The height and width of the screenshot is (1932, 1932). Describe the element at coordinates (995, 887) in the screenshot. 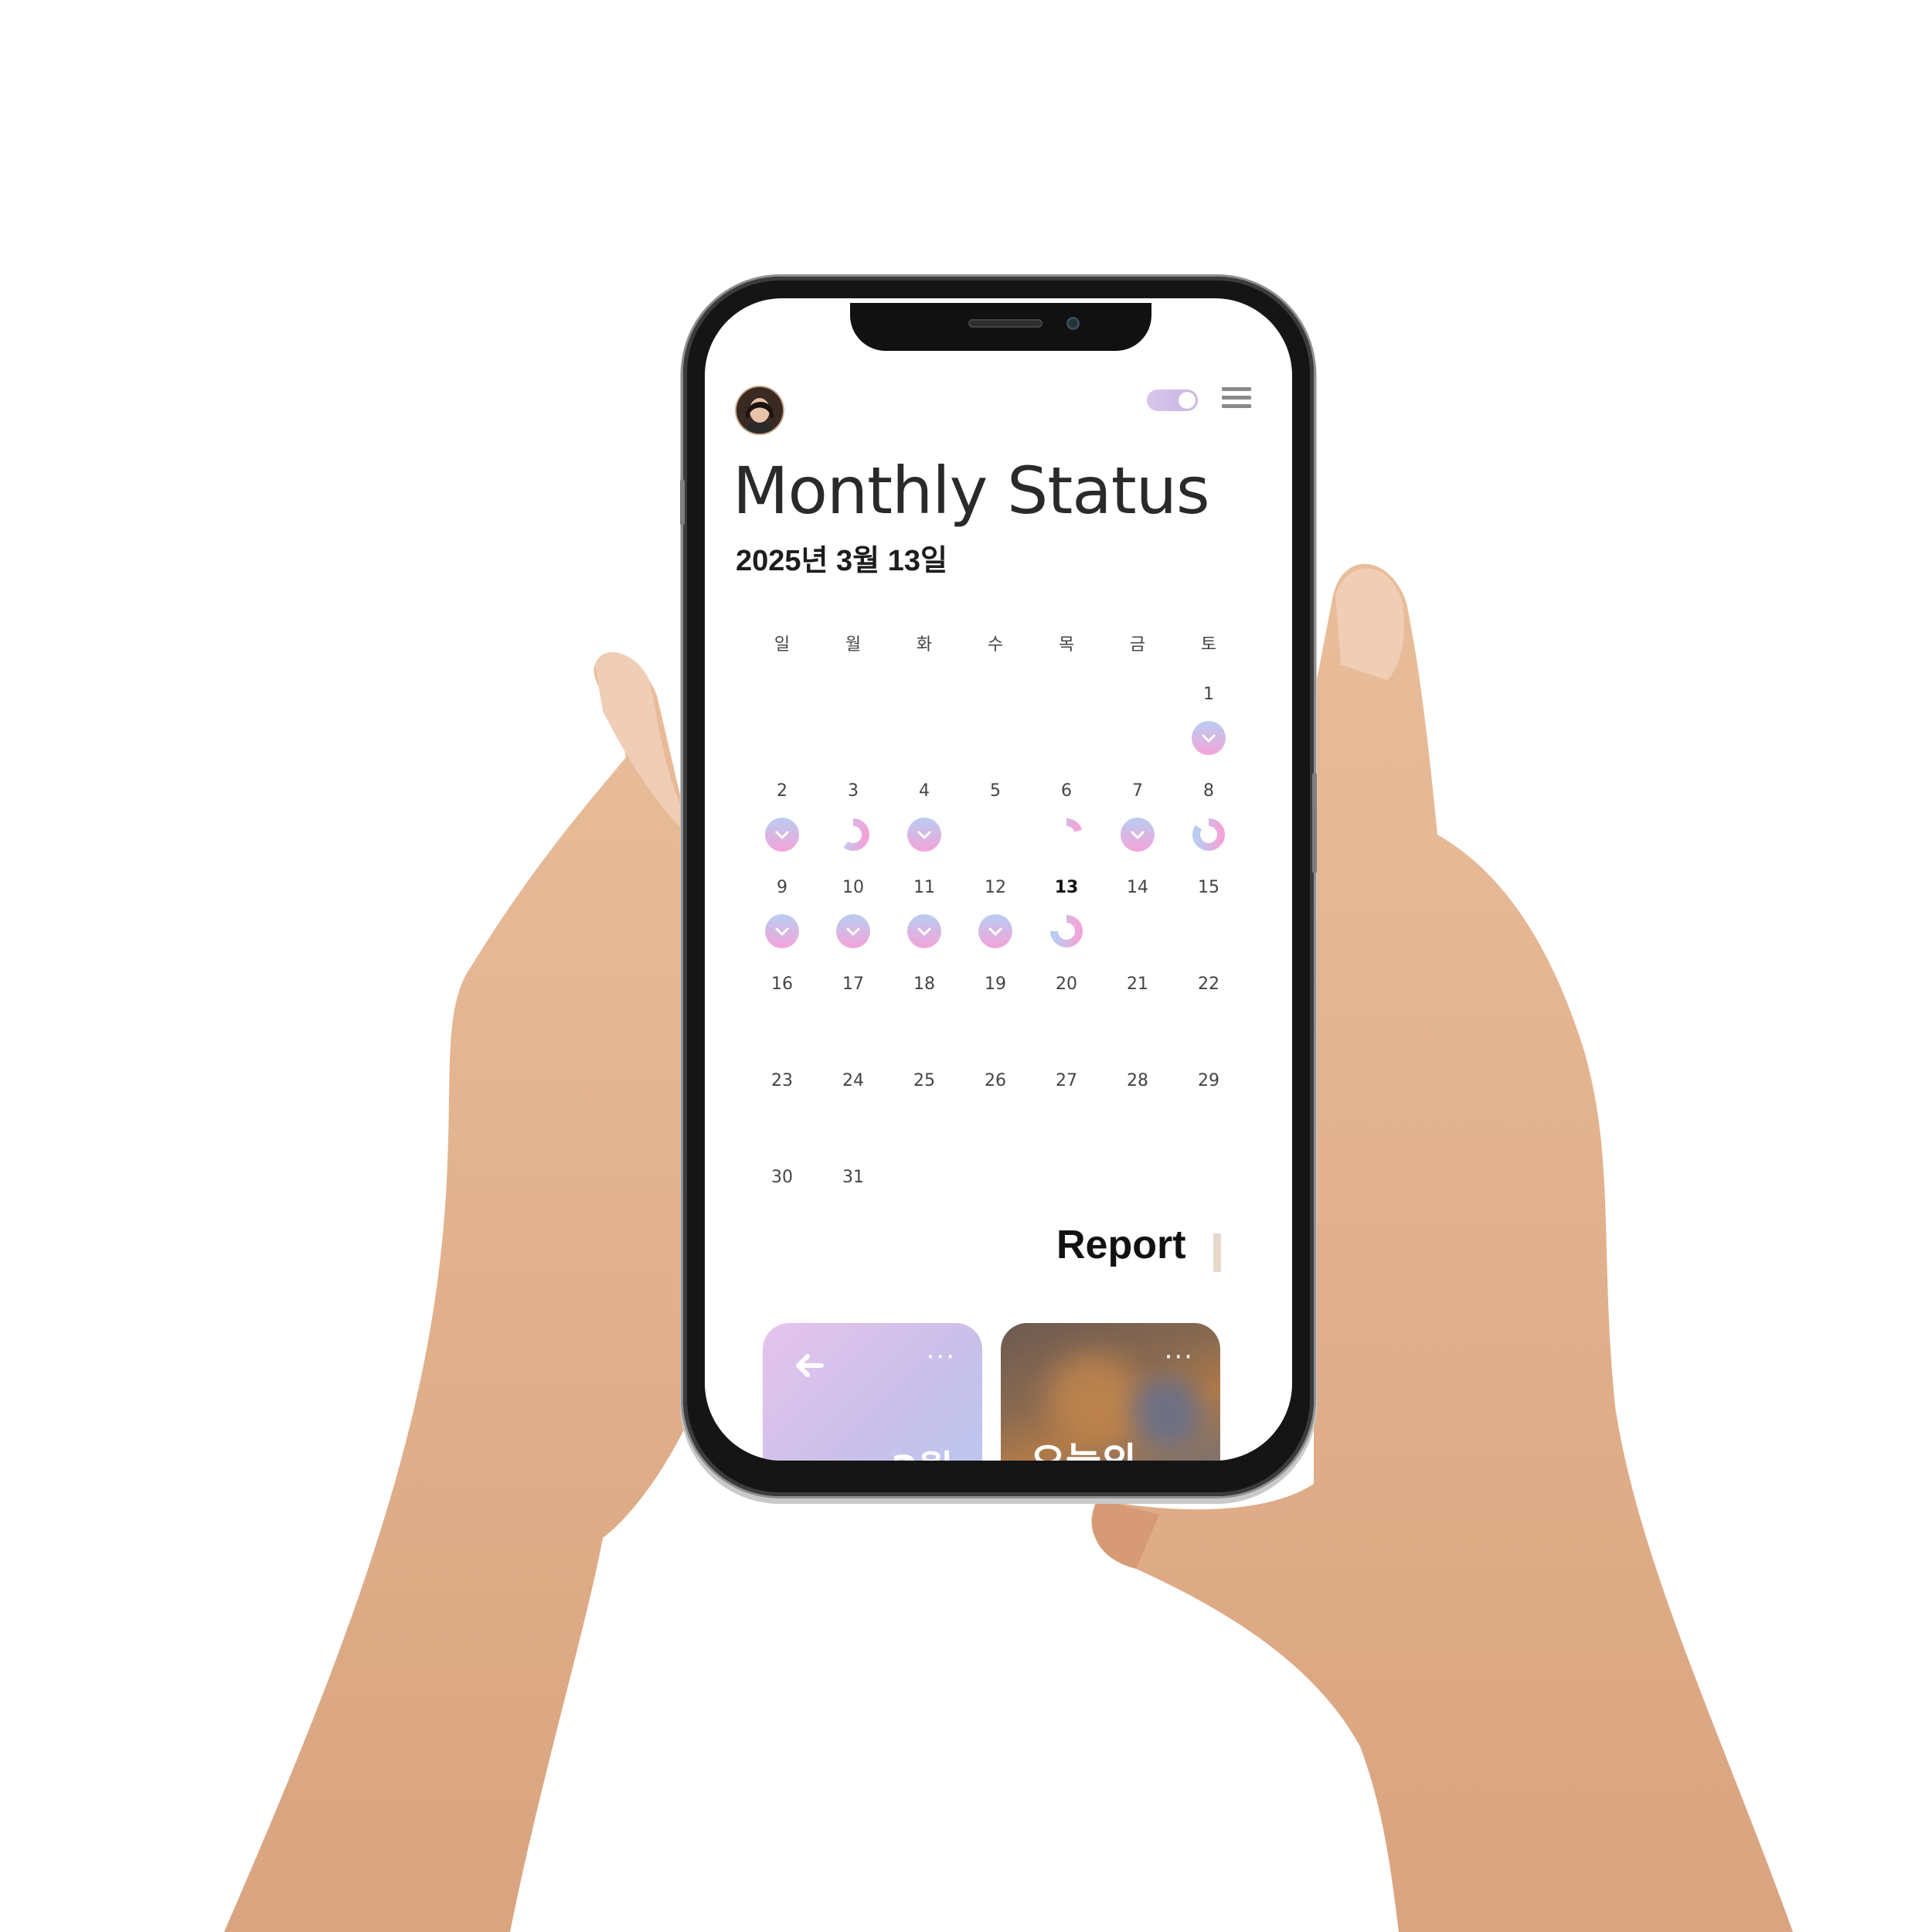

I see `calendar-day-12: 12` at that location.